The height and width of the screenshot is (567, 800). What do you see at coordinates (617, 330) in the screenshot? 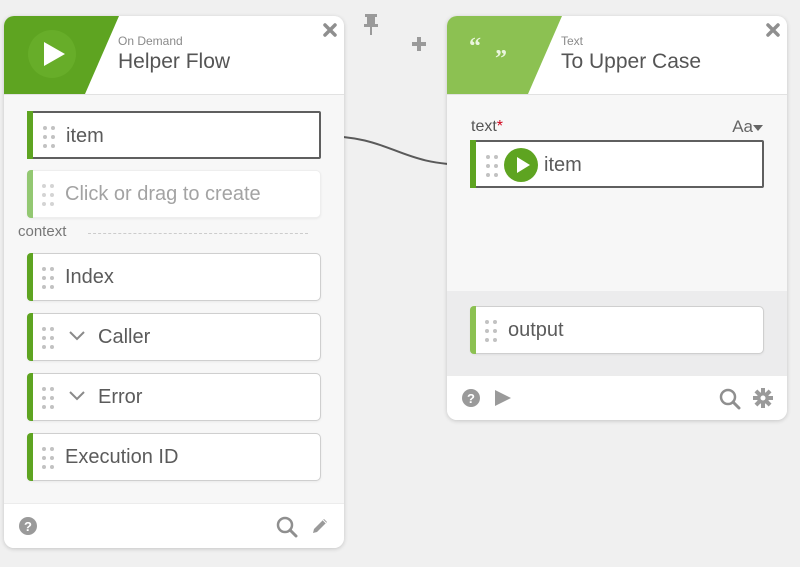
I see `output-slot: output` at bounding box center [617, 330].